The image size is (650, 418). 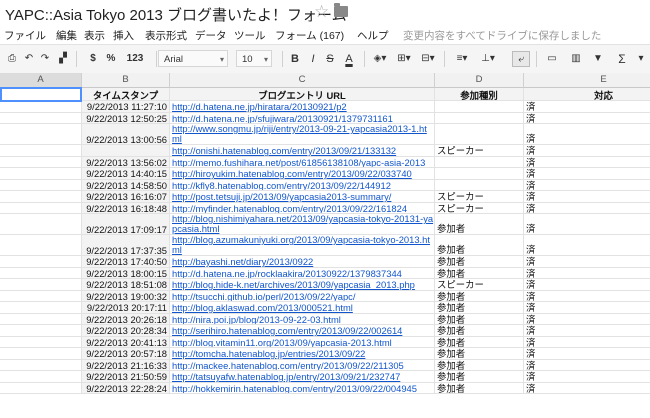 What do you see at coordinates (126, 94) in the screenshot?
I see `header-timestamp: タイムスタンプ` at bounding box center [126, 94].